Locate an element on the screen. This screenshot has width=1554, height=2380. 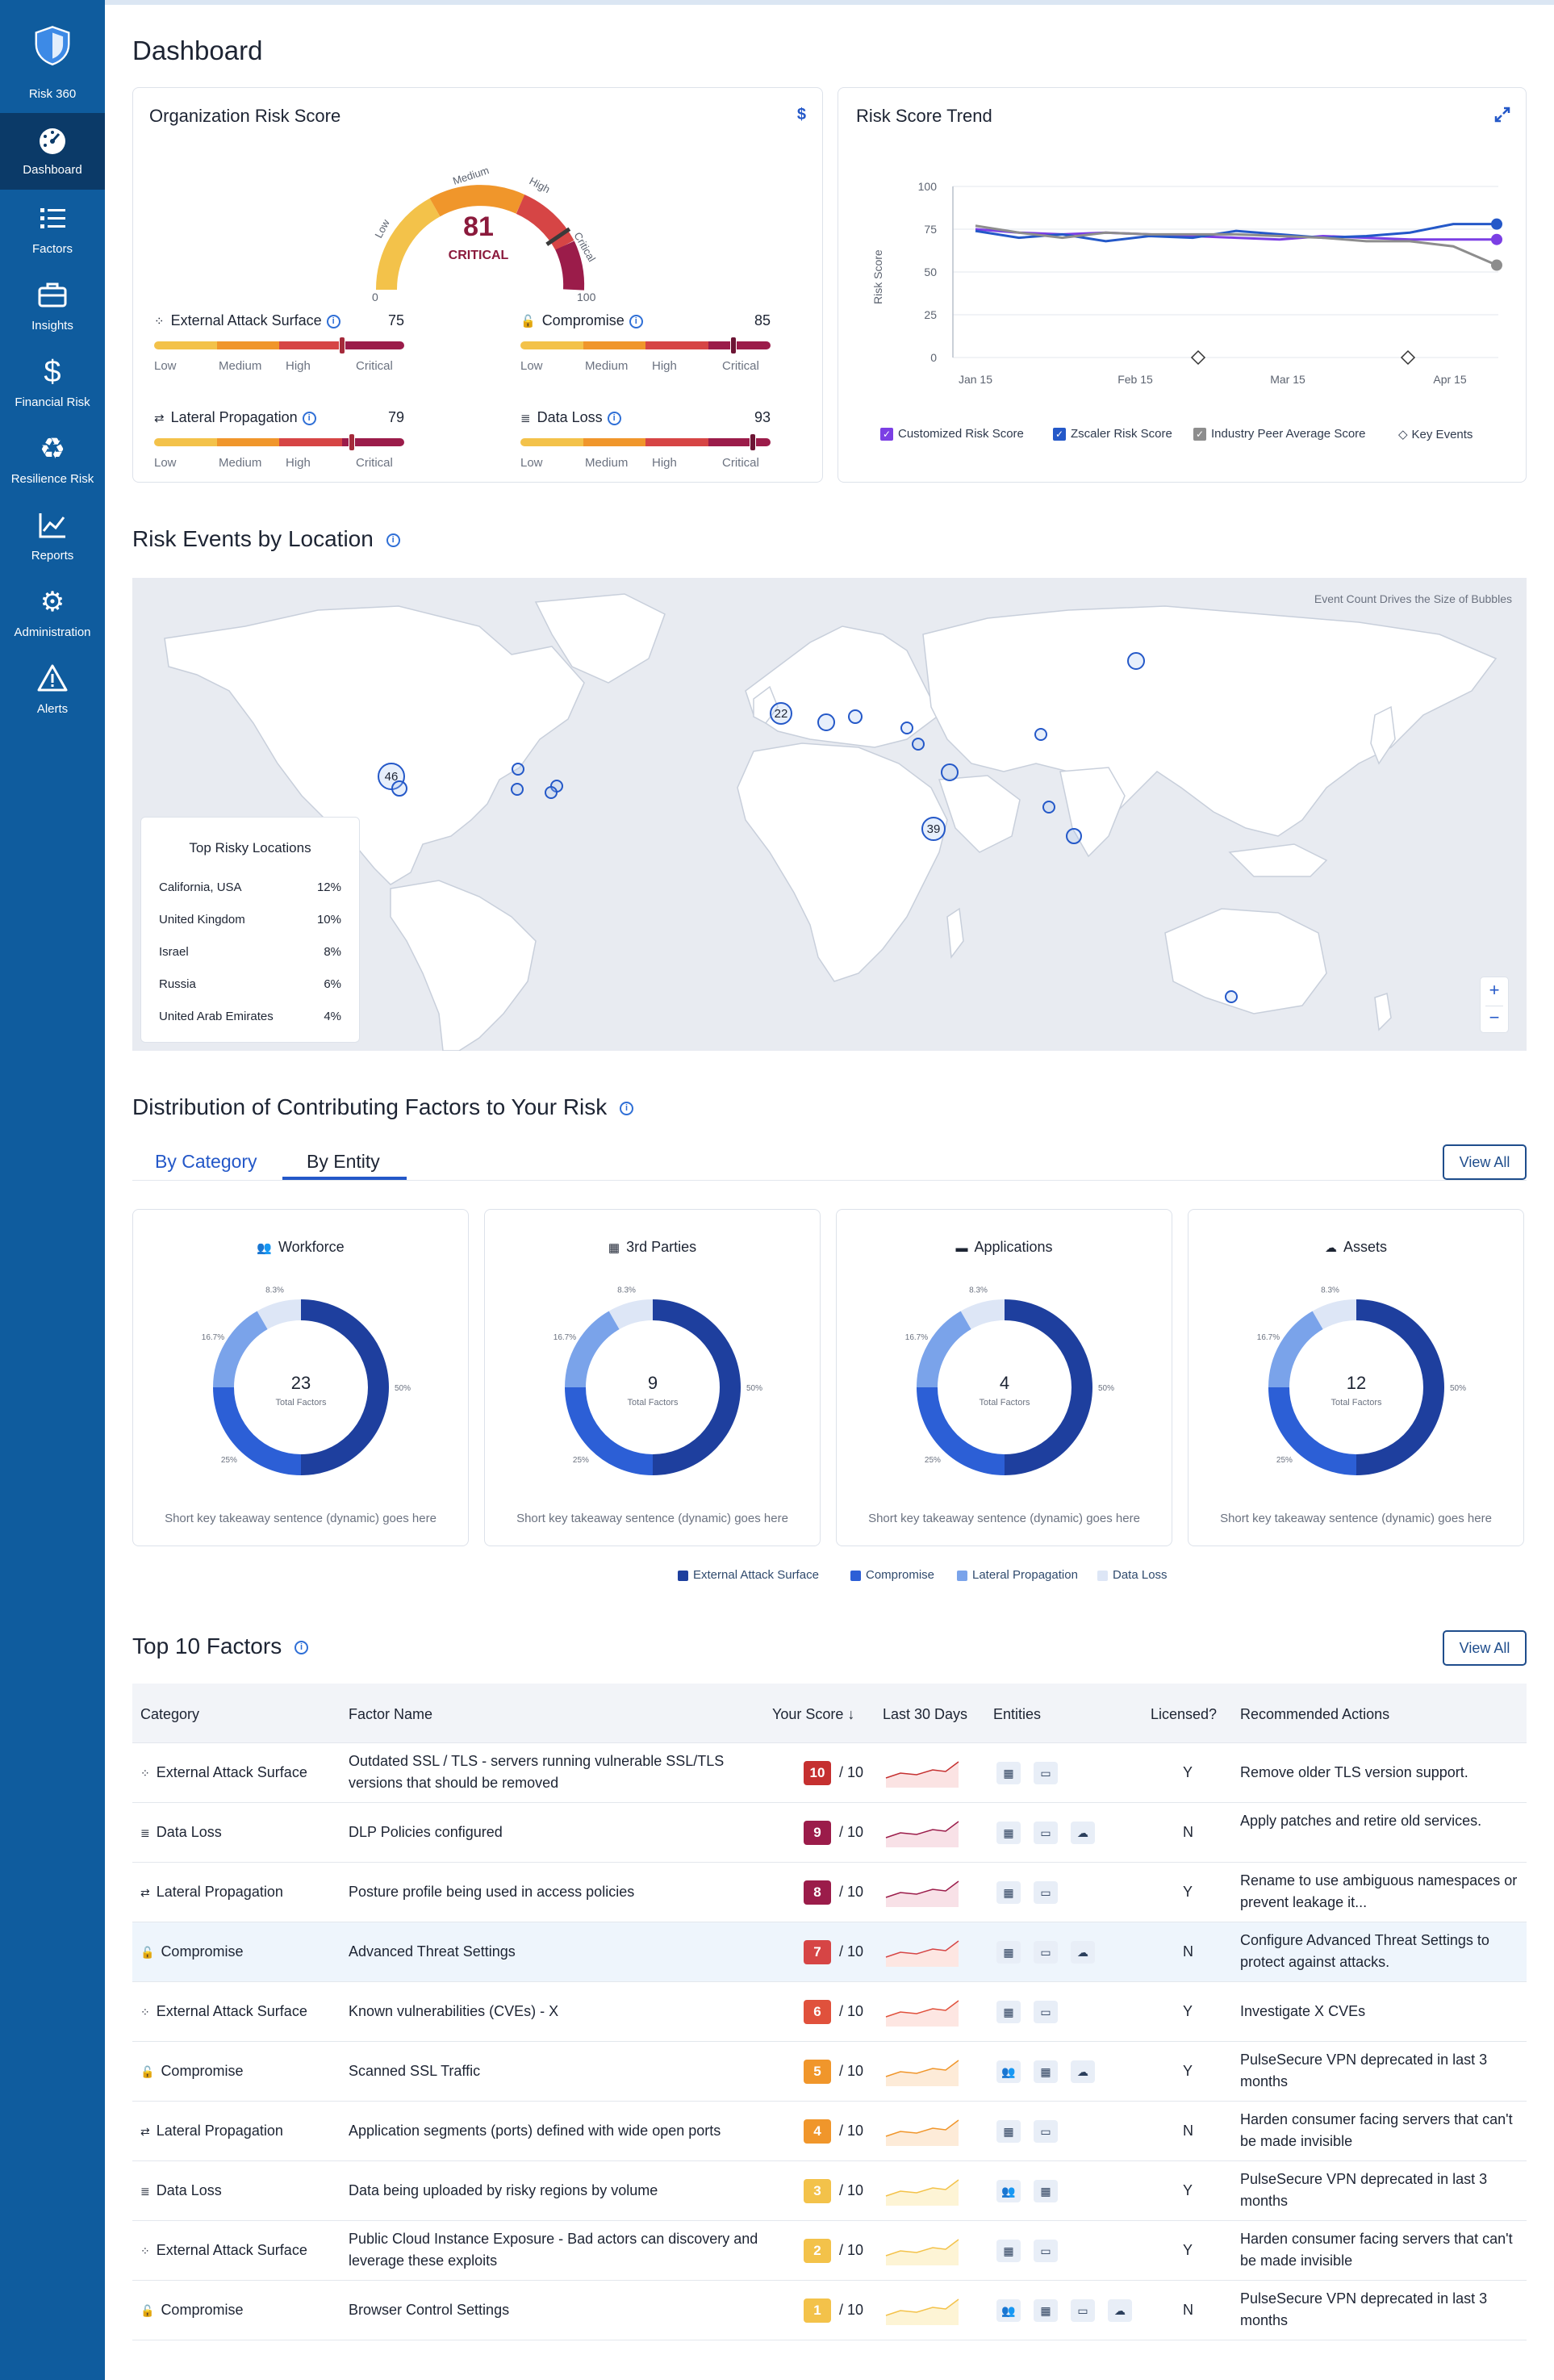
factor-name: Browser Control Settings is located at coordinates (558, 2310).